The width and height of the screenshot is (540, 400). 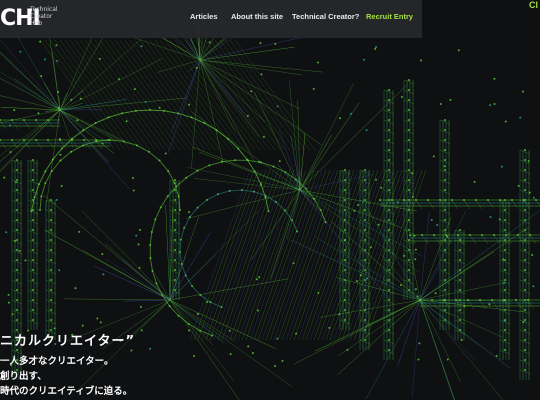 What do you see at coordinates (204, 16) in the screenshot?
I see `nav-articles: Articles` at bounding box center [204, 16].